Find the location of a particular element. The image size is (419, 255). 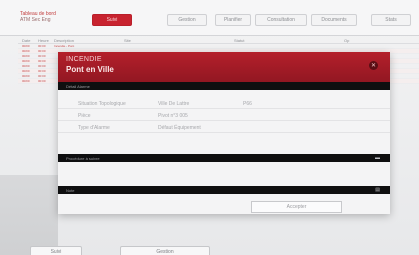

side-panel is located at coordinates (29, 215).